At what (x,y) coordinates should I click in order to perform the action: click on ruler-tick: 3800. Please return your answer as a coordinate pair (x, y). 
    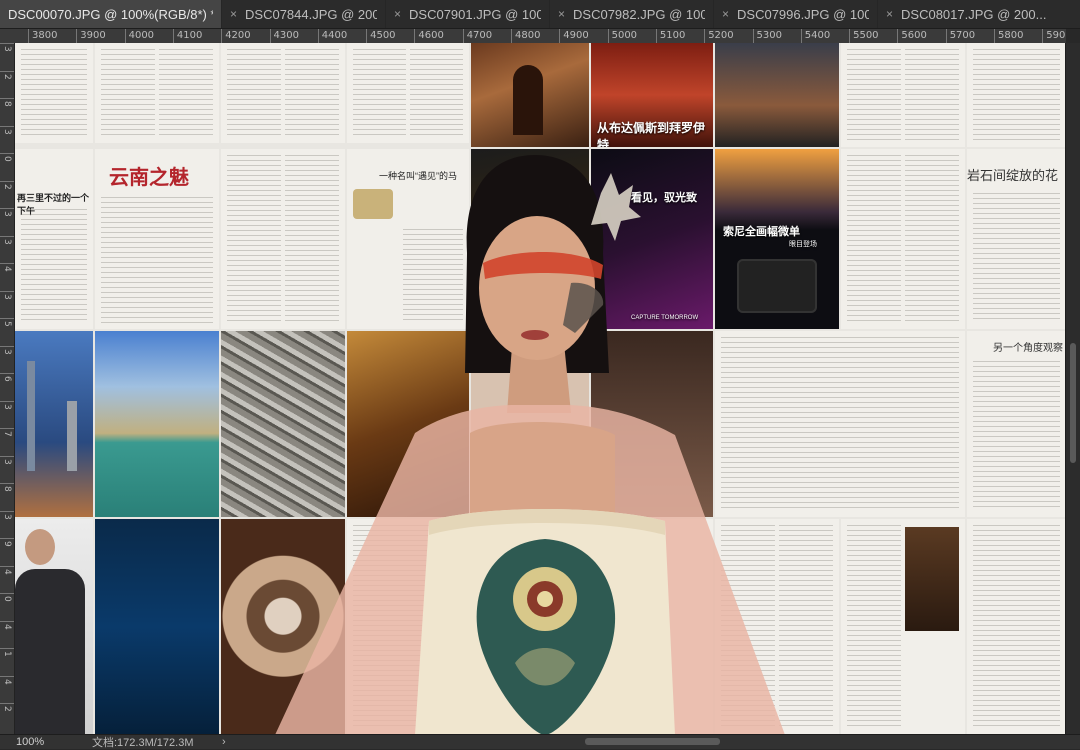
    Looking at the image, I should click on (42, 36).